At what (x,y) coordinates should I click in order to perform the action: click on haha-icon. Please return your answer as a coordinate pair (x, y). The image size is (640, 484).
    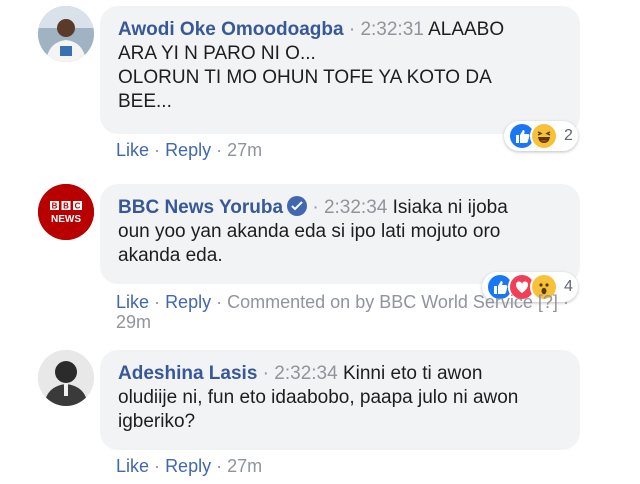
    Looking at the image, I should click on (544, 136).